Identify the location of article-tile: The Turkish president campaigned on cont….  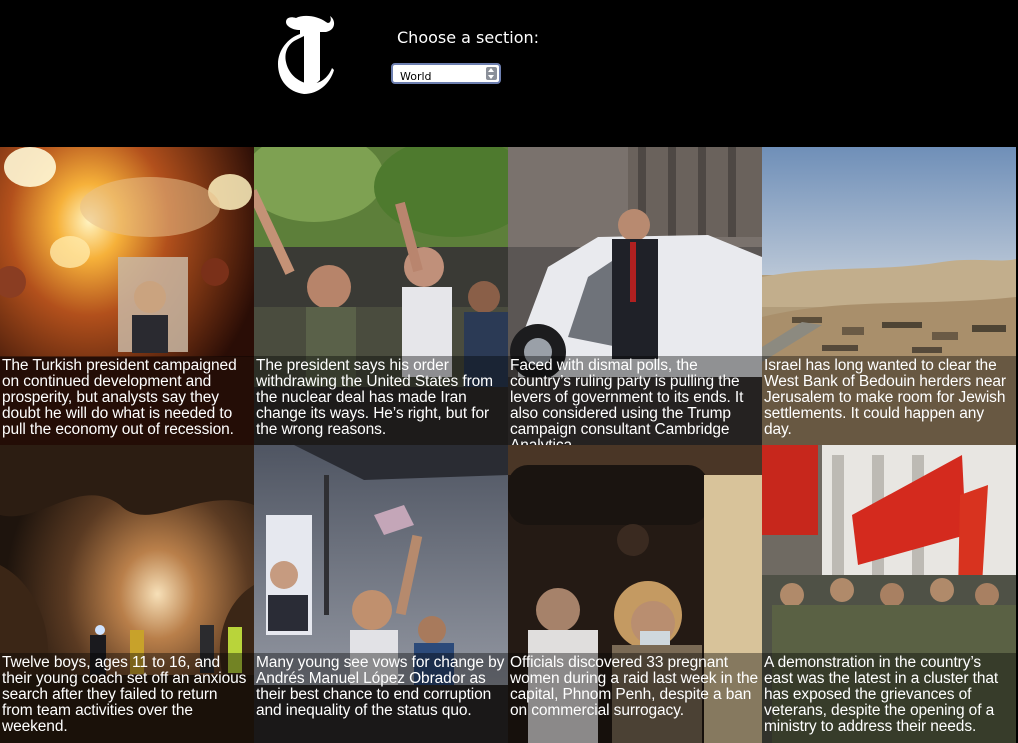
(127, 296).